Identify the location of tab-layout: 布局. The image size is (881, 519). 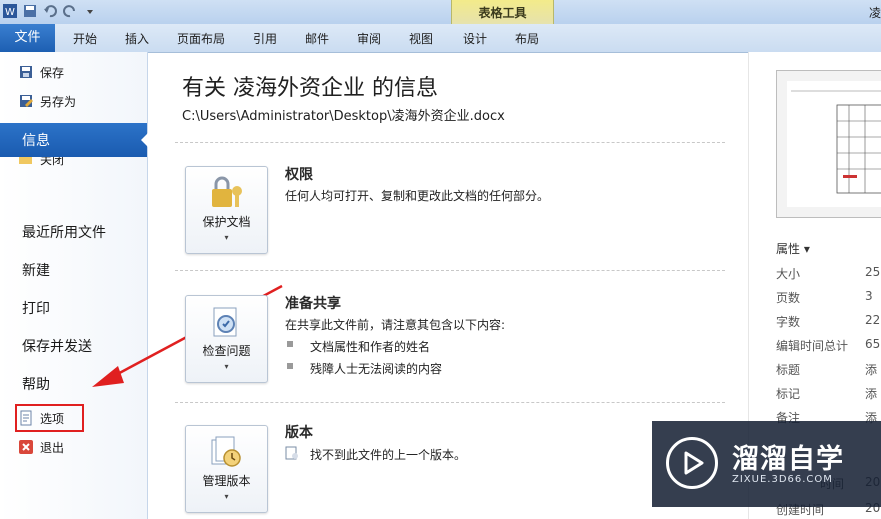
(527, 38).